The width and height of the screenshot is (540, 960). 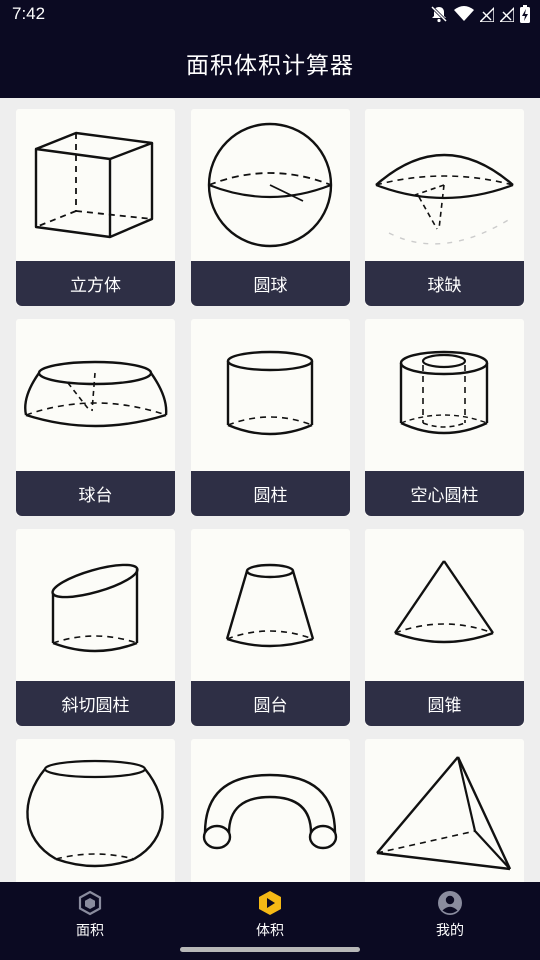 I want to click on page-title: 面积体积计算器, so click(x=270, y=66).